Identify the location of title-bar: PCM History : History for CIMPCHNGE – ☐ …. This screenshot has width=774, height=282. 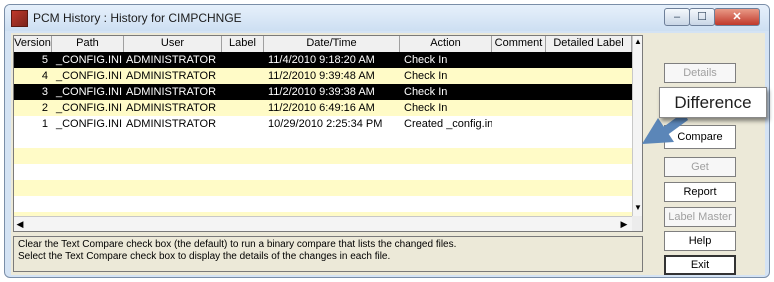
(387, 18).